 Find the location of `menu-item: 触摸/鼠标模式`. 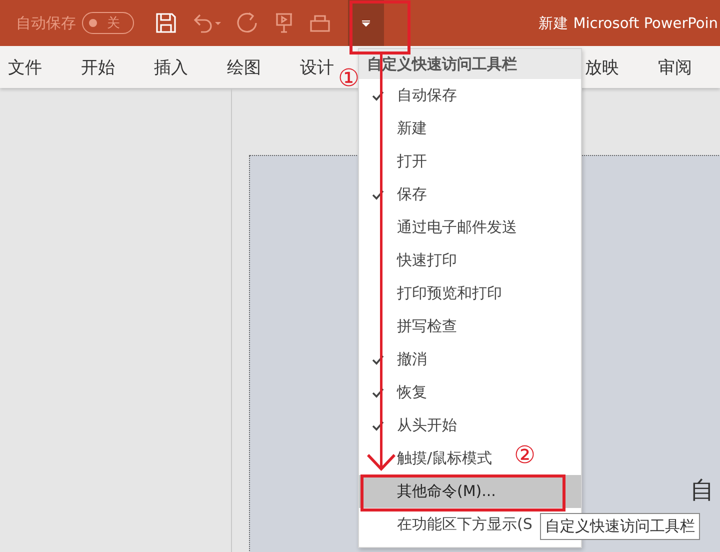

menu-item: 触摸/鼠标模式 is located at coordinates (444, 458).